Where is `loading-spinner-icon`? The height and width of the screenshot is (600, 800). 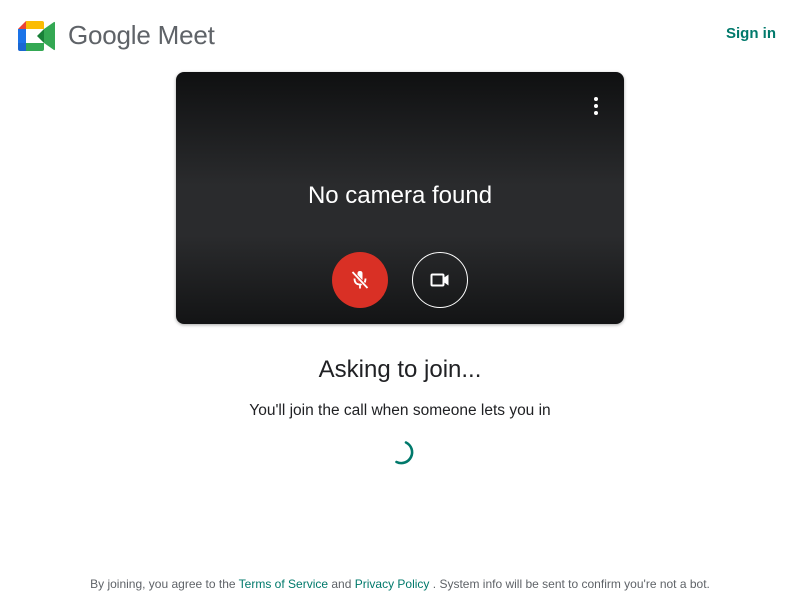
loading-spinner-icon is located at coordinates (404, 453).